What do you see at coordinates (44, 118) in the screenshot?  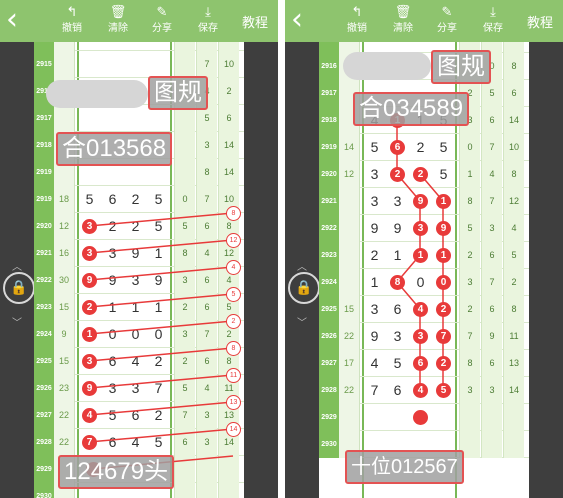 I see `issue-number: 2917` at bounding box center [44, 118].